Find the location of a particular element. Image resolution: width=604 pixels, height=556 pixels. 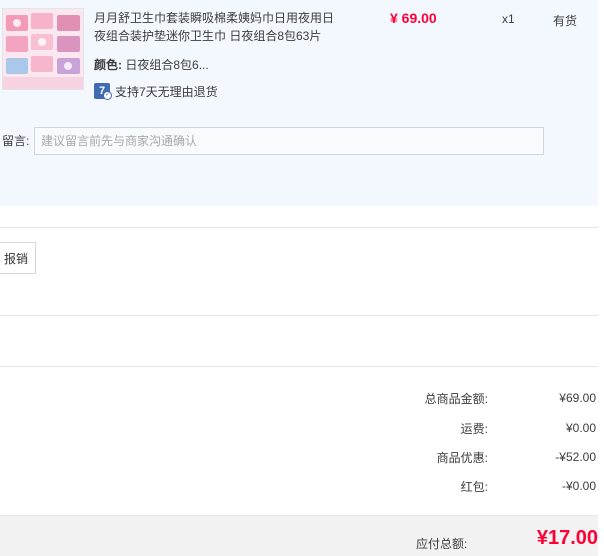

attribute-key: 颜色: is located at coordinates (108, 65).